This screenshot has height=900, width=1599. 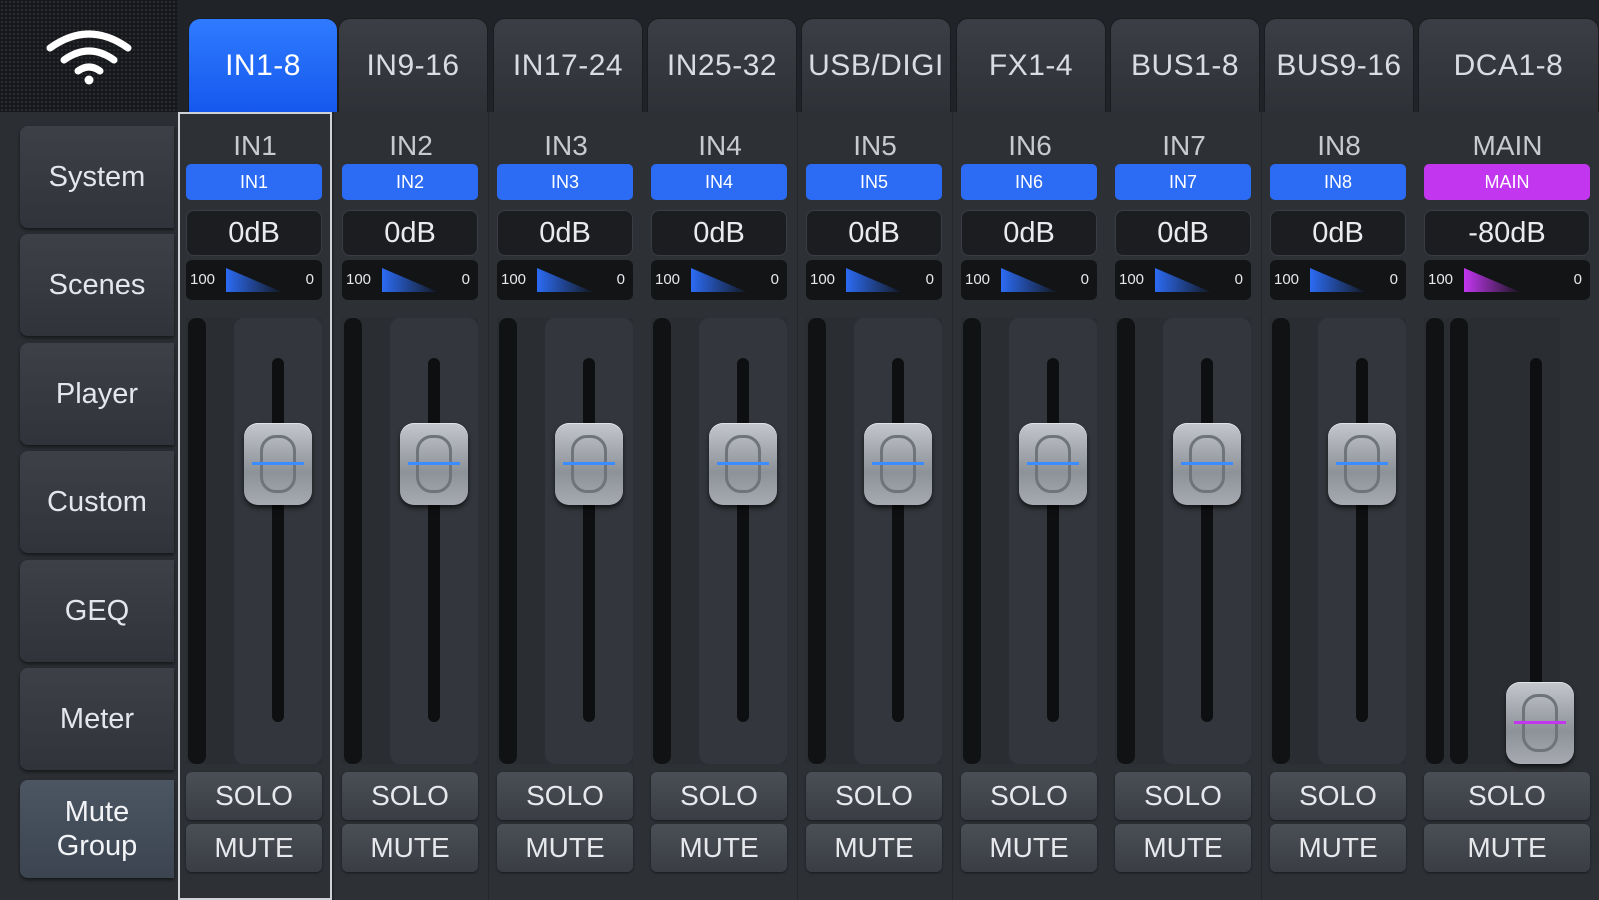 What do you see at coordinates (97, 829) in the screenshot?
I see `sidebar-item-mute-group: Mute Group` at bounding box center [97, 829].